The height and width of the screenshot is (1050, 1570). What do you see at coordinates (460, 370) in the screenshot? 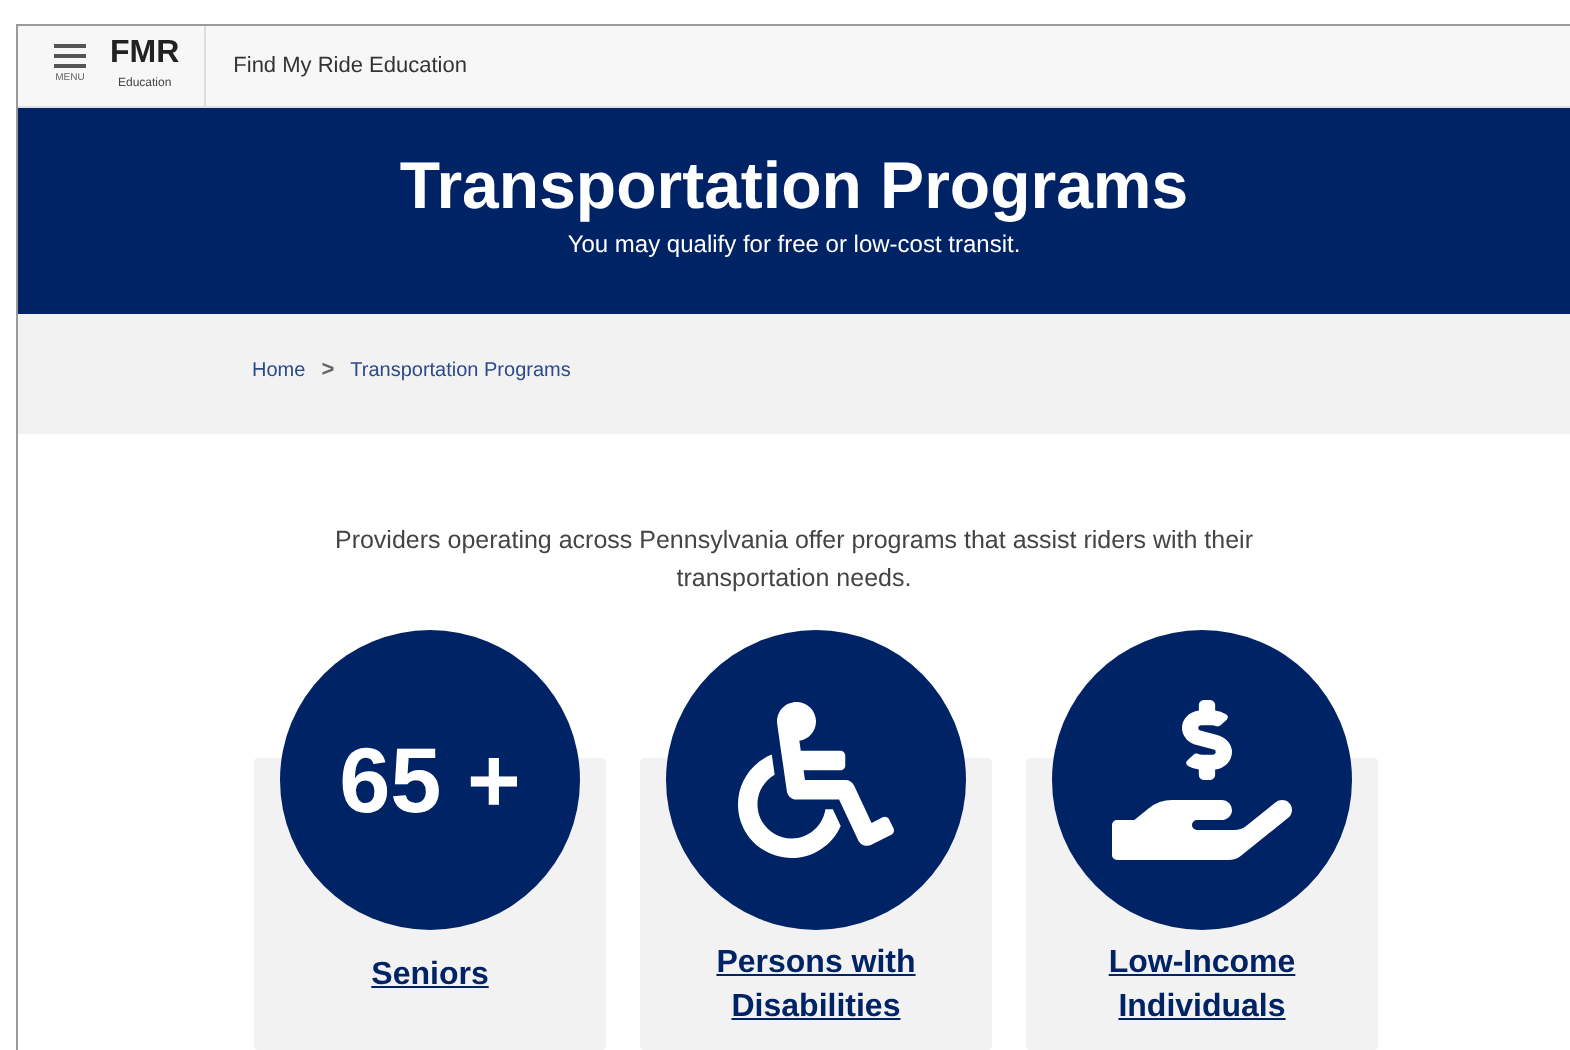
I see `breadcrumb-link: Transportation Programs` at bounding box center [460, 370].